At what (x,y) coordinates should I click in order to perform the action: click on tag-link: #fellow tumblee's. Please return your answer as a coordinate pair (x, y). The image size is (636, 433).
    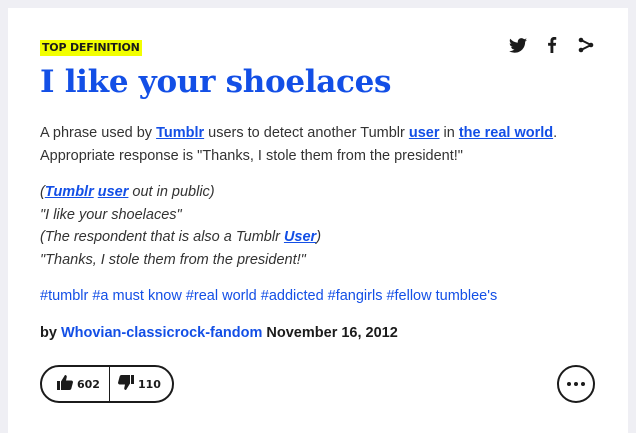
    Looking at the image, I should click on (441, 296).